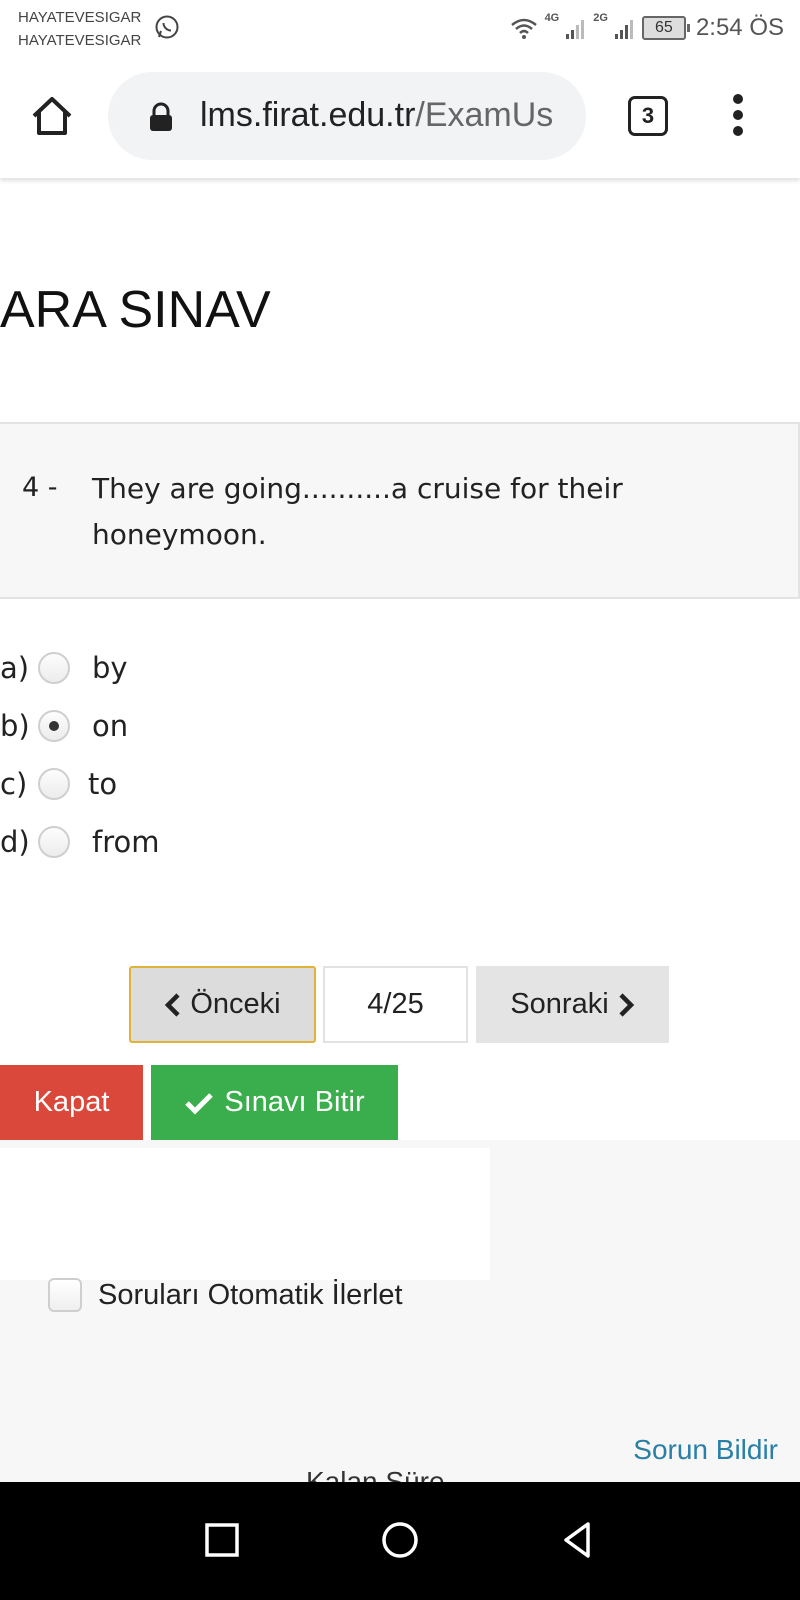 This screenshot has width=800, height=1600. What do you see at coordinates (626, 1004) in the screenshot?
I see `chevron-right-icon` at bounding box center [626, 1004].